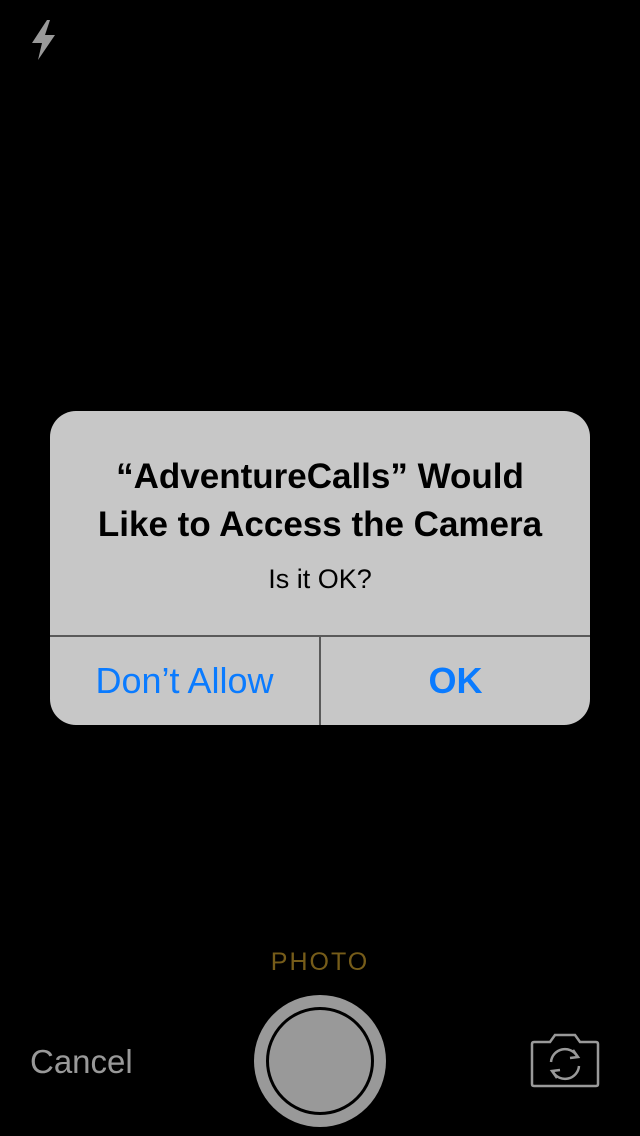  I want to click on camera-switch-icon, so click(565, 1061).